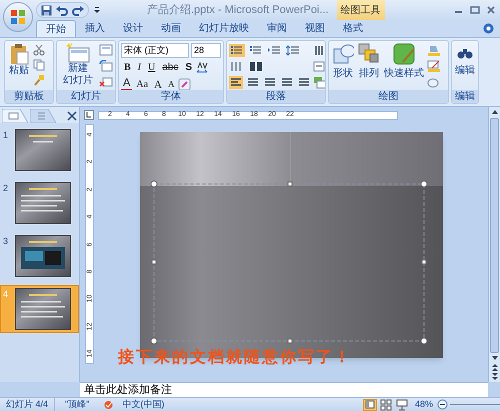  What do you see at coordinates (465, 97) in the screenshot?
I see `group-label: 编辑` at bounding box center [465, 97].